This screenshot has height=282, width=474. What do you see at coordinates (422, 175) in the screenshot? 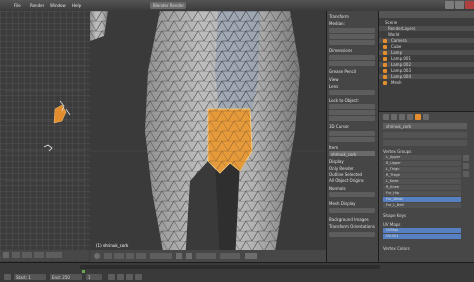
I see `vertex-group-row: R_Thigh` at bounding box center [422, 175].